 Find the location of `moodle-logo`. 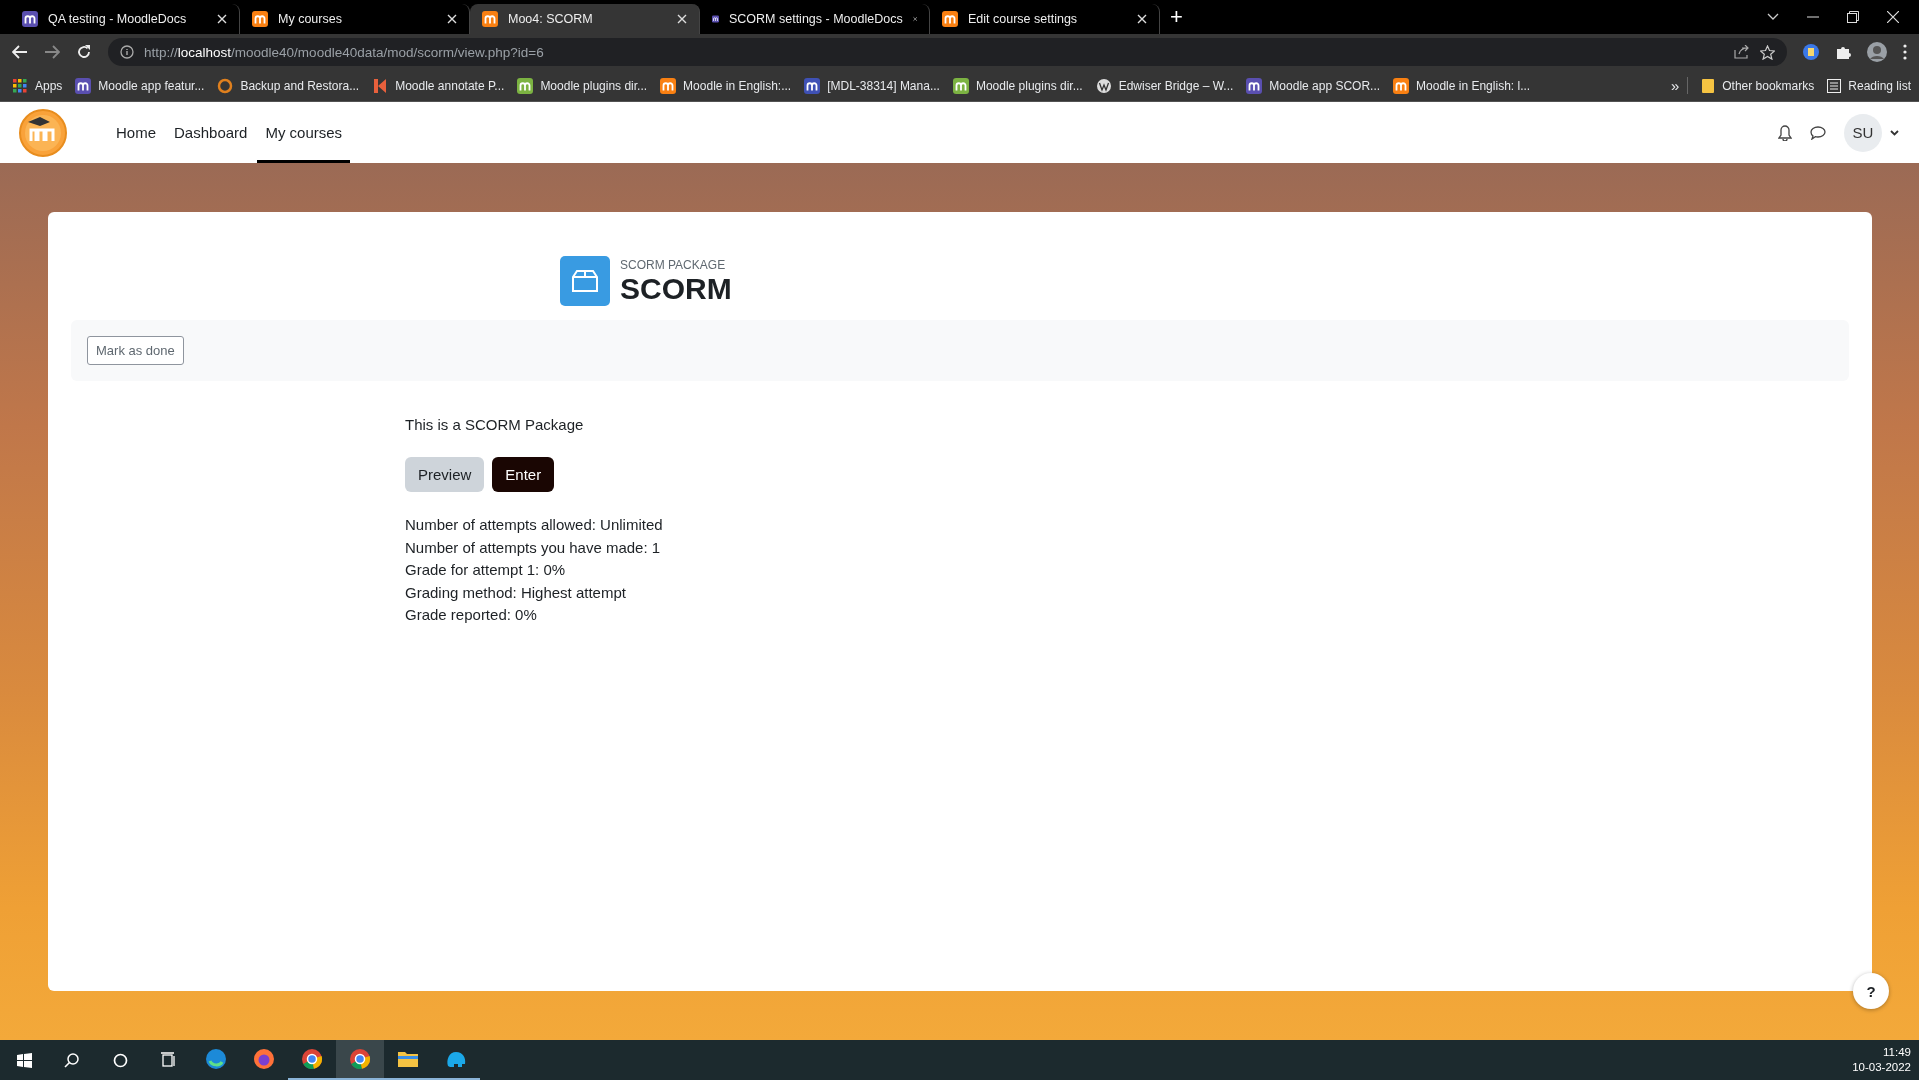

moodle-logo is located at coordinates (43, 132).